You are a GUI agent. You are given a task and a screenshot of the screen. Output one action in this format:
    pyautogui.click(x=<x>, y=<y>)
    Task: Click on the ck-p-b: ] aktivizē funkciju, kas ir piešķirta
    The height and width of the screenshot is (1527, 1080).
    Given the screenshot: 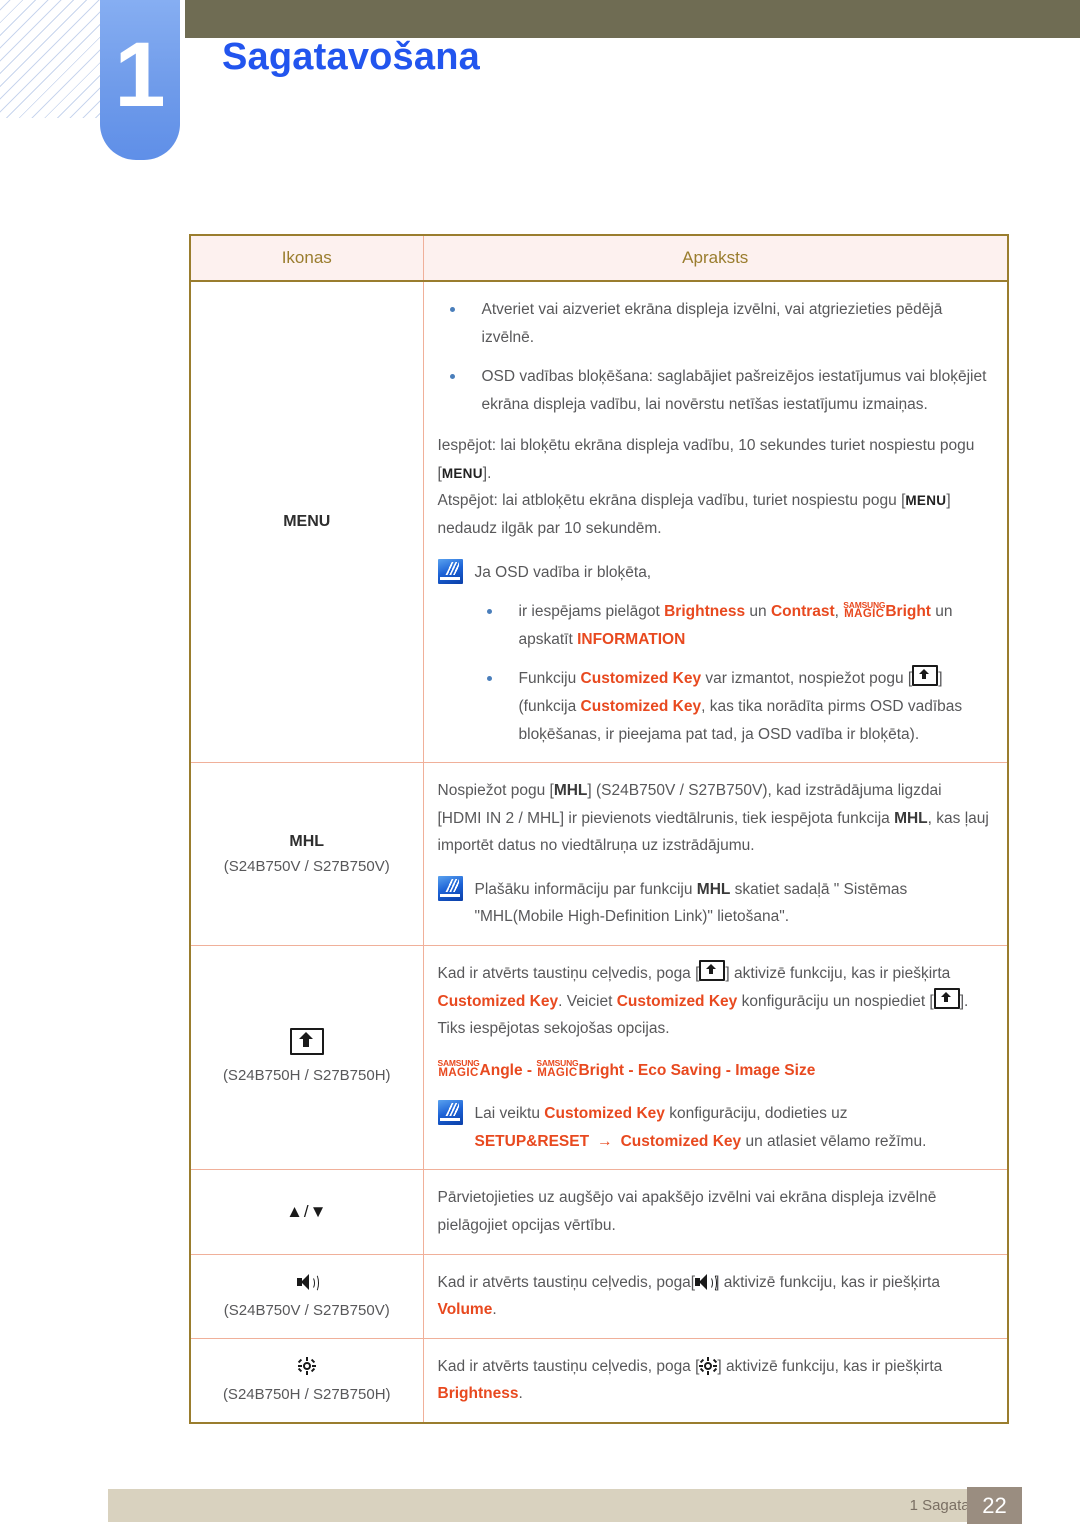 What is the action you would take?
    pyautogui.click(x=838, y=973)
    